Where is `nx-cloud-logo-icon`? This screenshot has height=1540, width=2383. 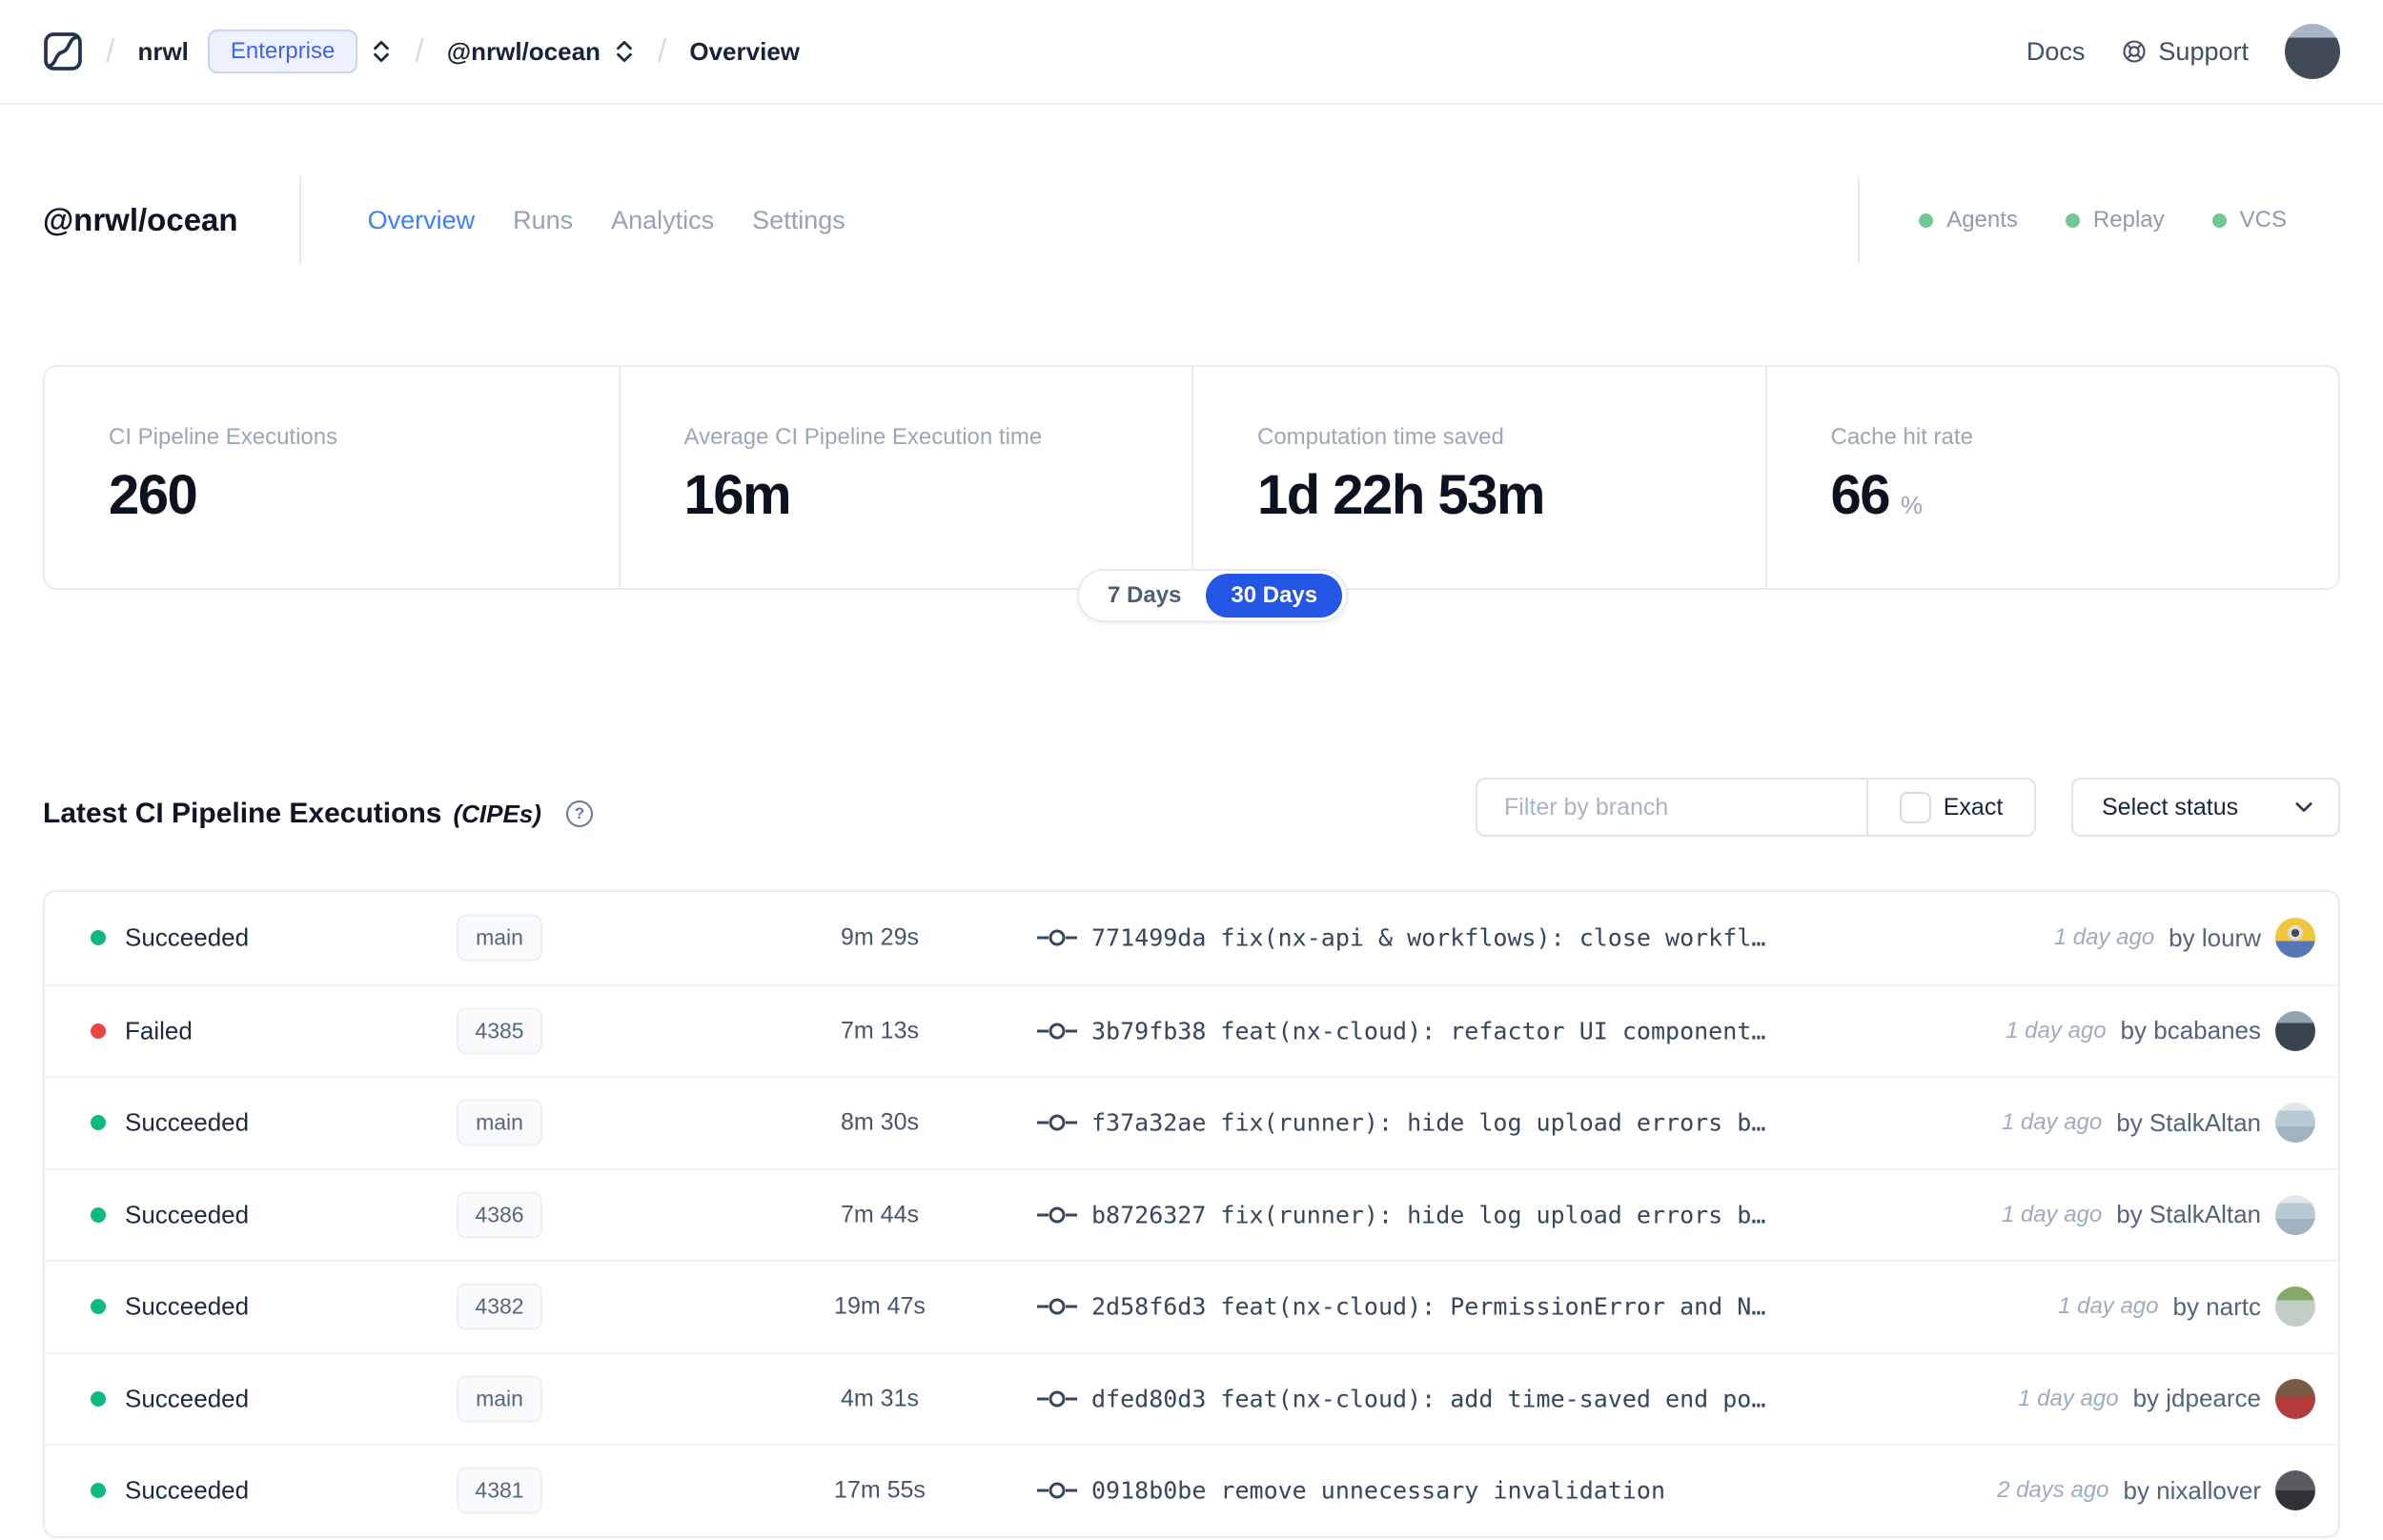 nx-cloud-logo-icon is located at coordinates (63, 51).